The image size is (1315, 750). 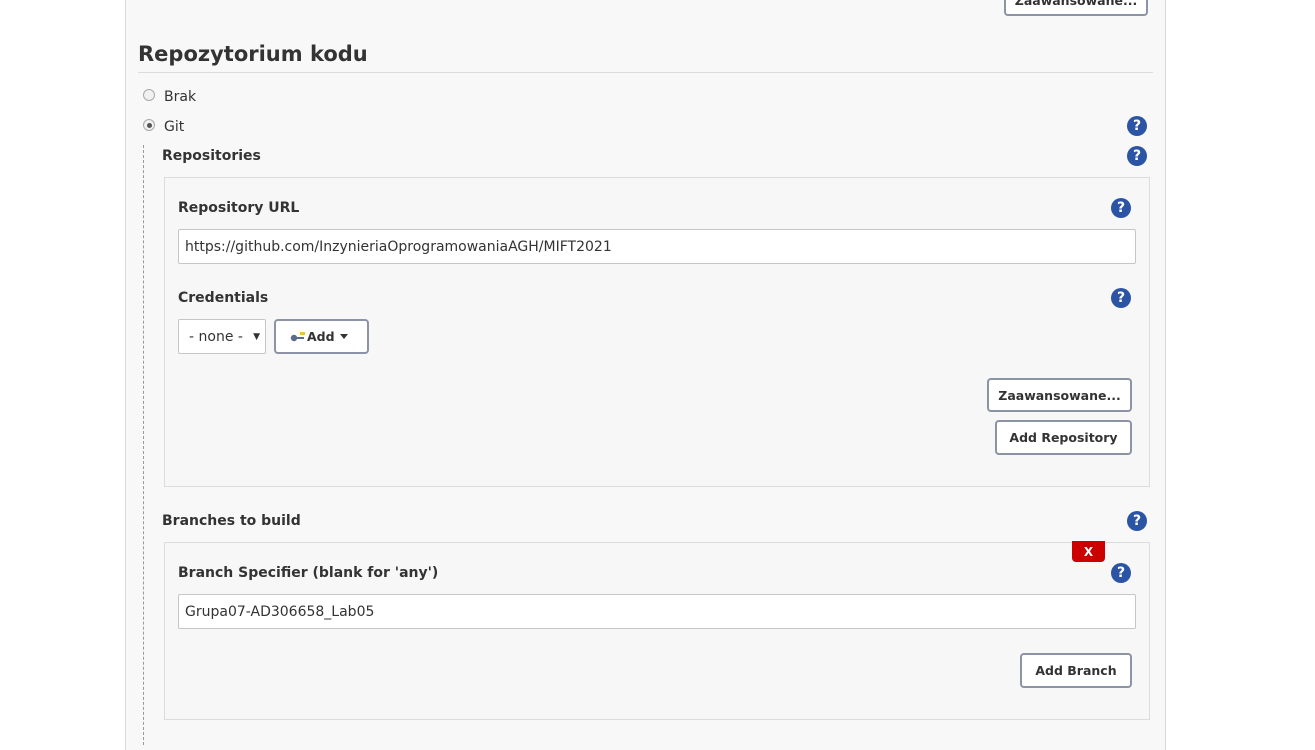 I want to click on add-credentials-button: Add, so click(x=321, y=336).